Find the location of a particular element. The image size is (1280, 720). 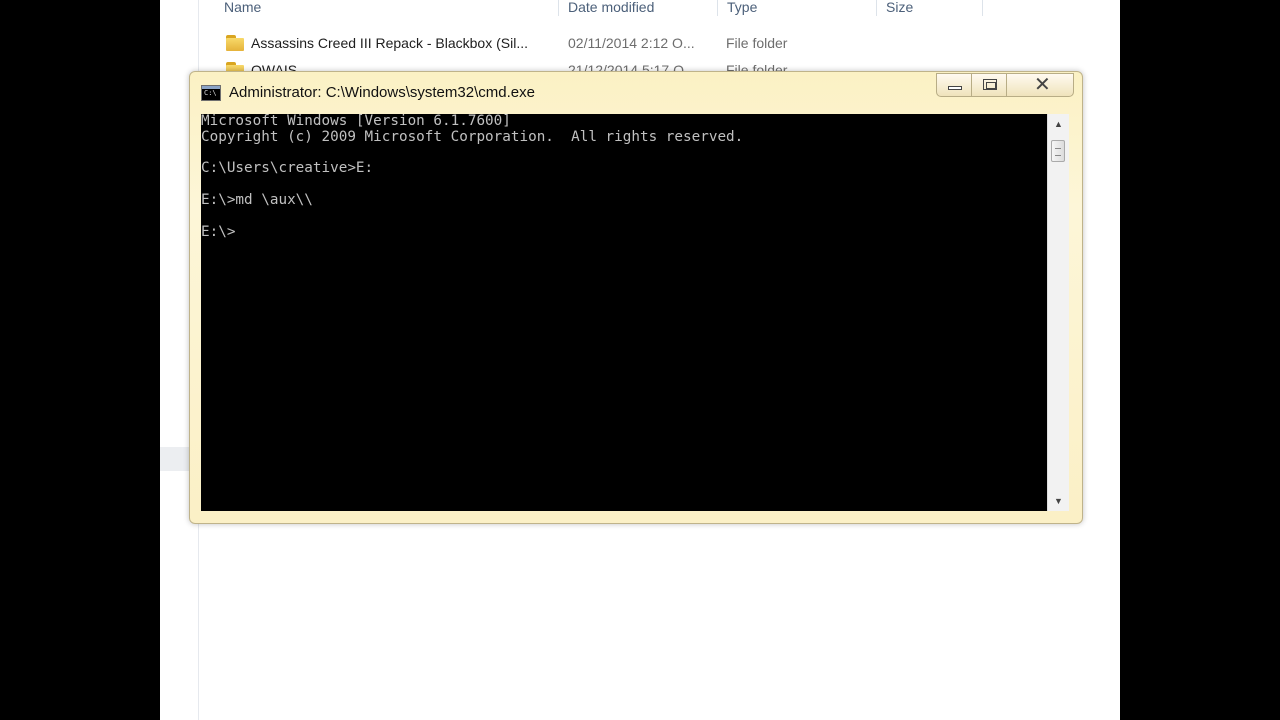

cmd-icon-label: C:\ is located at coordinates (210, 93).